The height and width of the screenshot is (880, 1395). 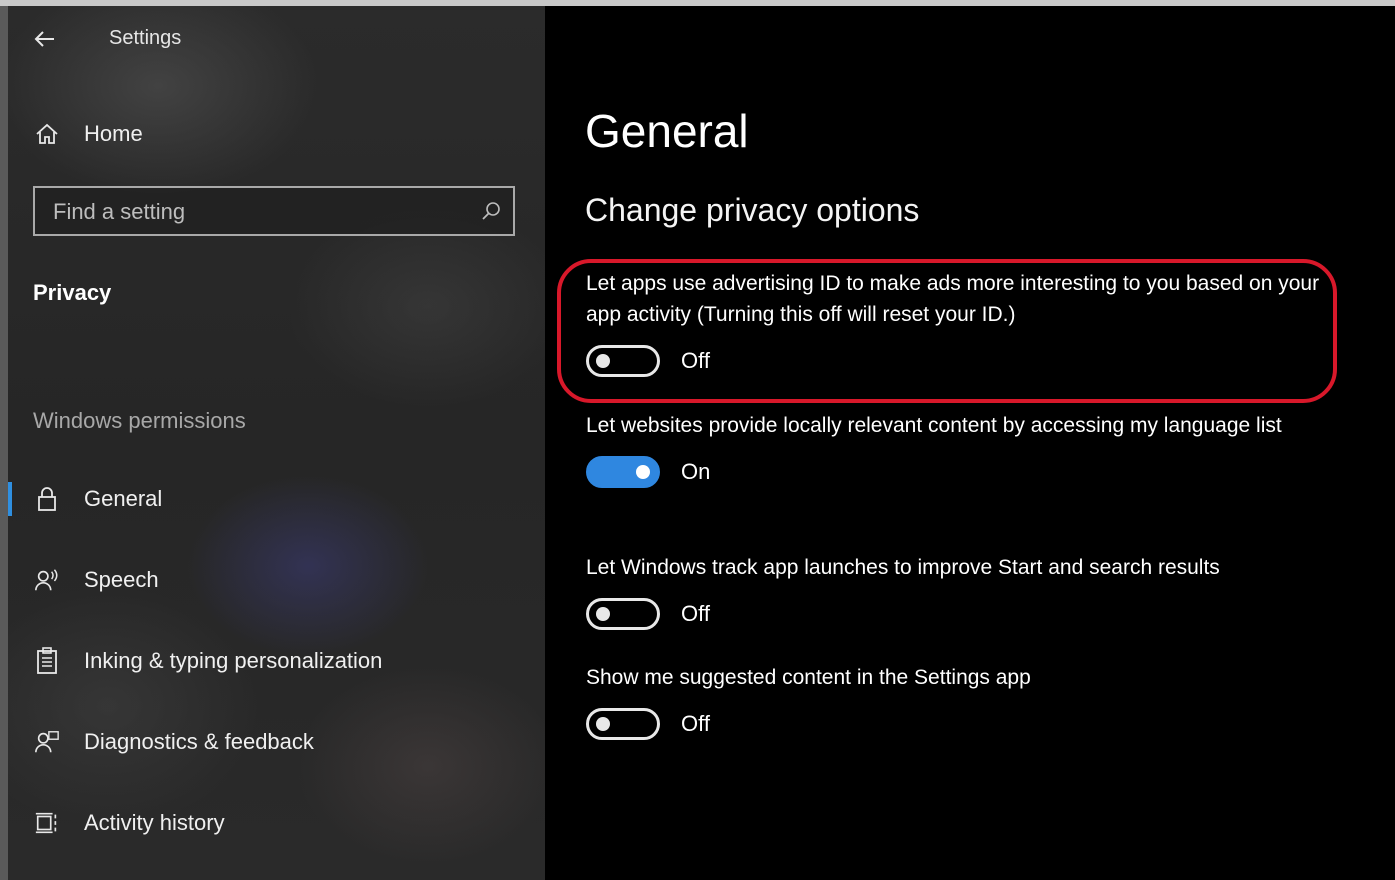 What do you see at coordinates (47, 134) in the screenshot?
I see `home-icon` at bounding box center [47, 134].